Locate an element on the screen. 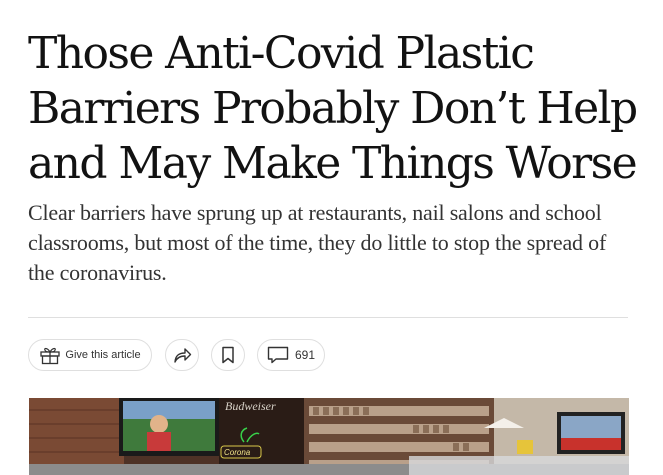 This screenshot has width=663, height=475. headline-line: Barriers Probably Don’t Help is located at coordinates (333, 108).